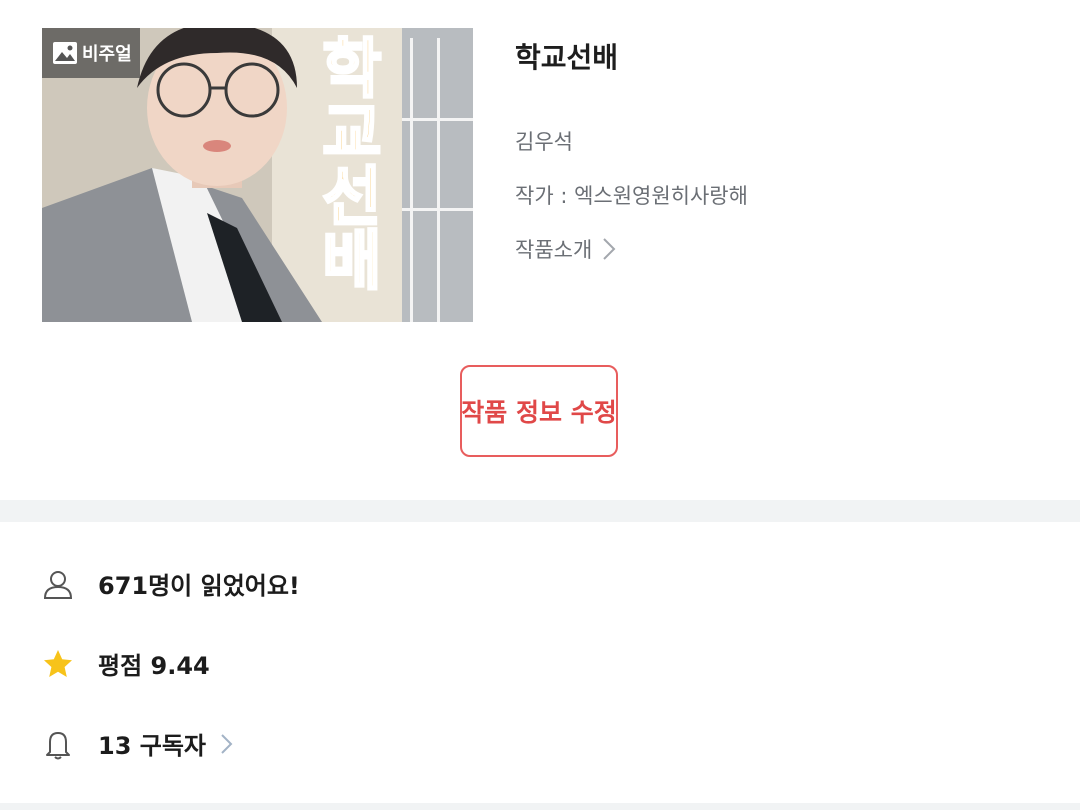 The image size is (1080, 810). I want to click on readers-stat: 671명이 읽었어요!, so click(171, 583).